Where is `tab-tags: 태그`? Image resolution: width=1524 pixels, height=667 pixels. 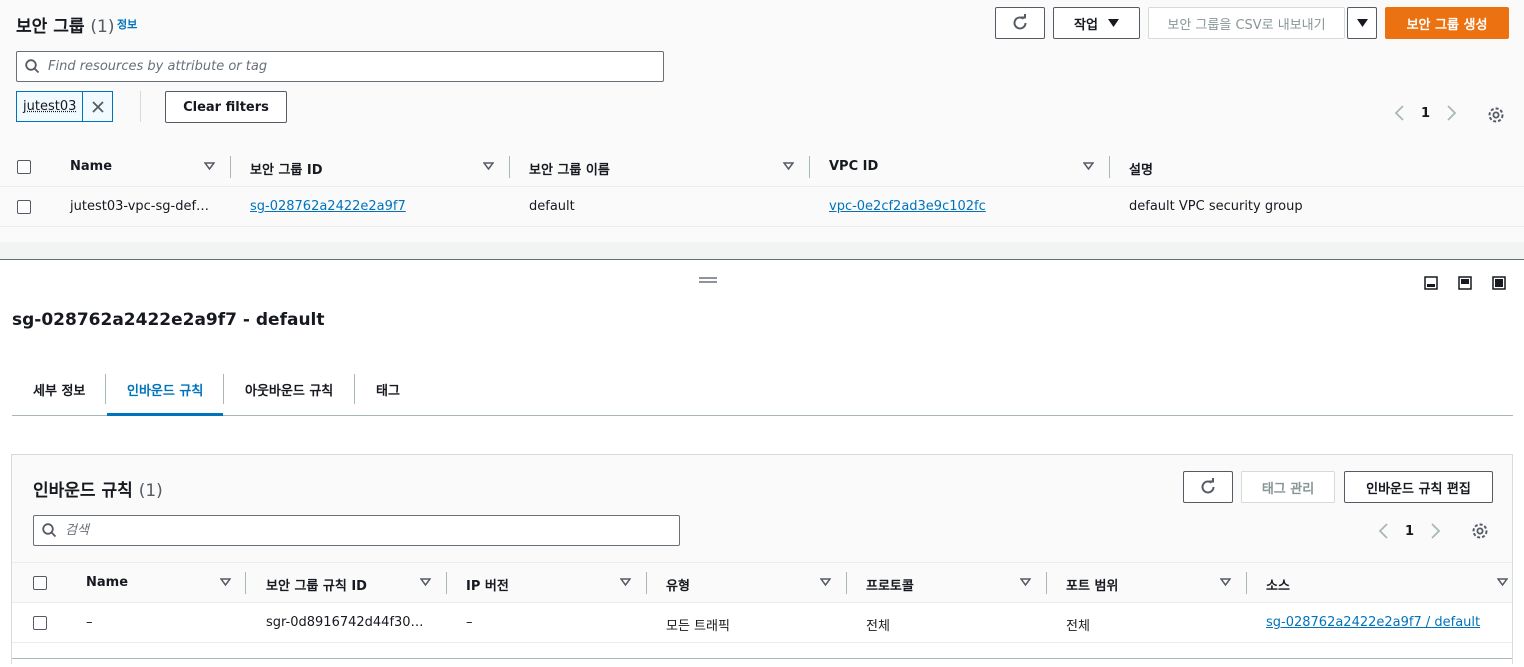
tab-tags: 태그 is located at coordinates (388, 389).